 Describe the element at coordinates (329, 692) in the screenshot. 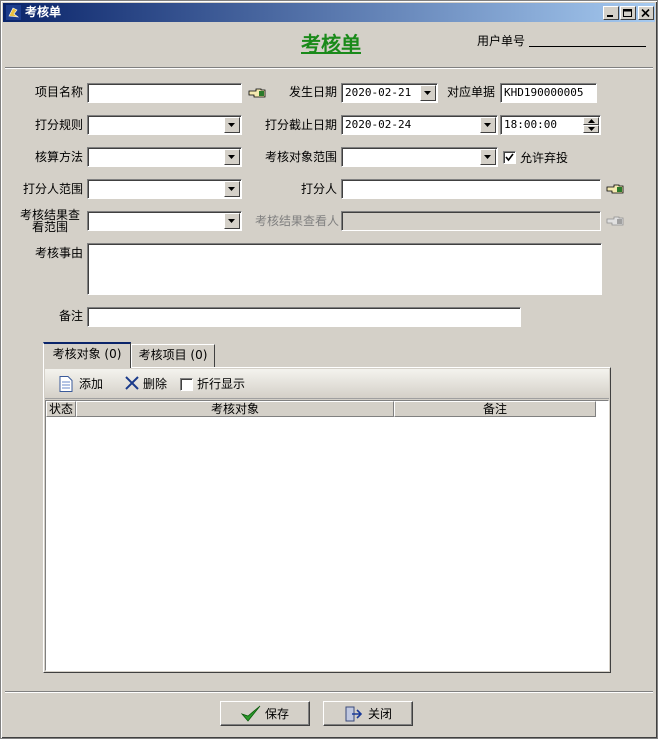

I see `footer-divider` at that location.